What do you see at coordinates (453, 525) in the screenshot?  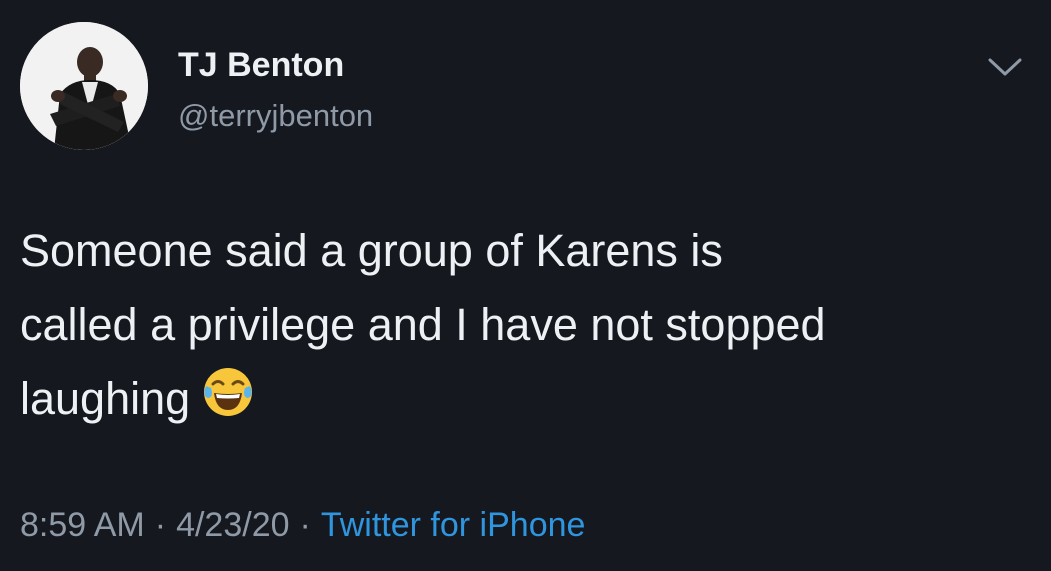 I see `tweet-source-link: Twitter for iPhone` at bounding box center [453, 525].